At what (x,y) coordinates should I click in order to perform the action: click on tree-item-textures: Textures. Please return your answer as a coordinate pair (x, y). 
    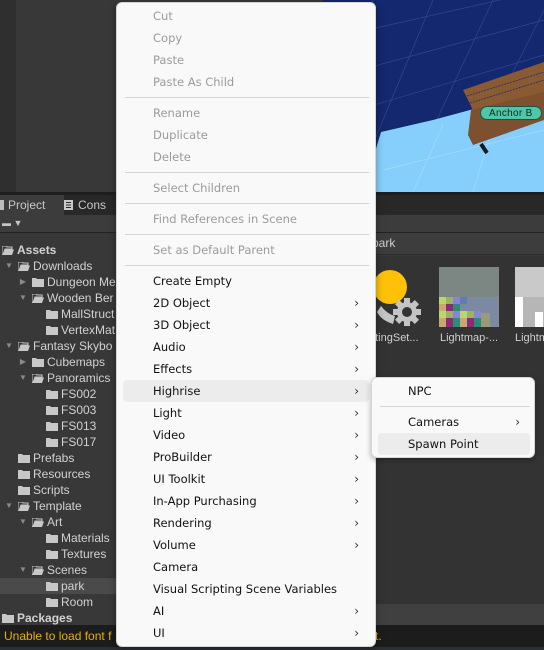
    Looking at the image, I should click on (62, 554).